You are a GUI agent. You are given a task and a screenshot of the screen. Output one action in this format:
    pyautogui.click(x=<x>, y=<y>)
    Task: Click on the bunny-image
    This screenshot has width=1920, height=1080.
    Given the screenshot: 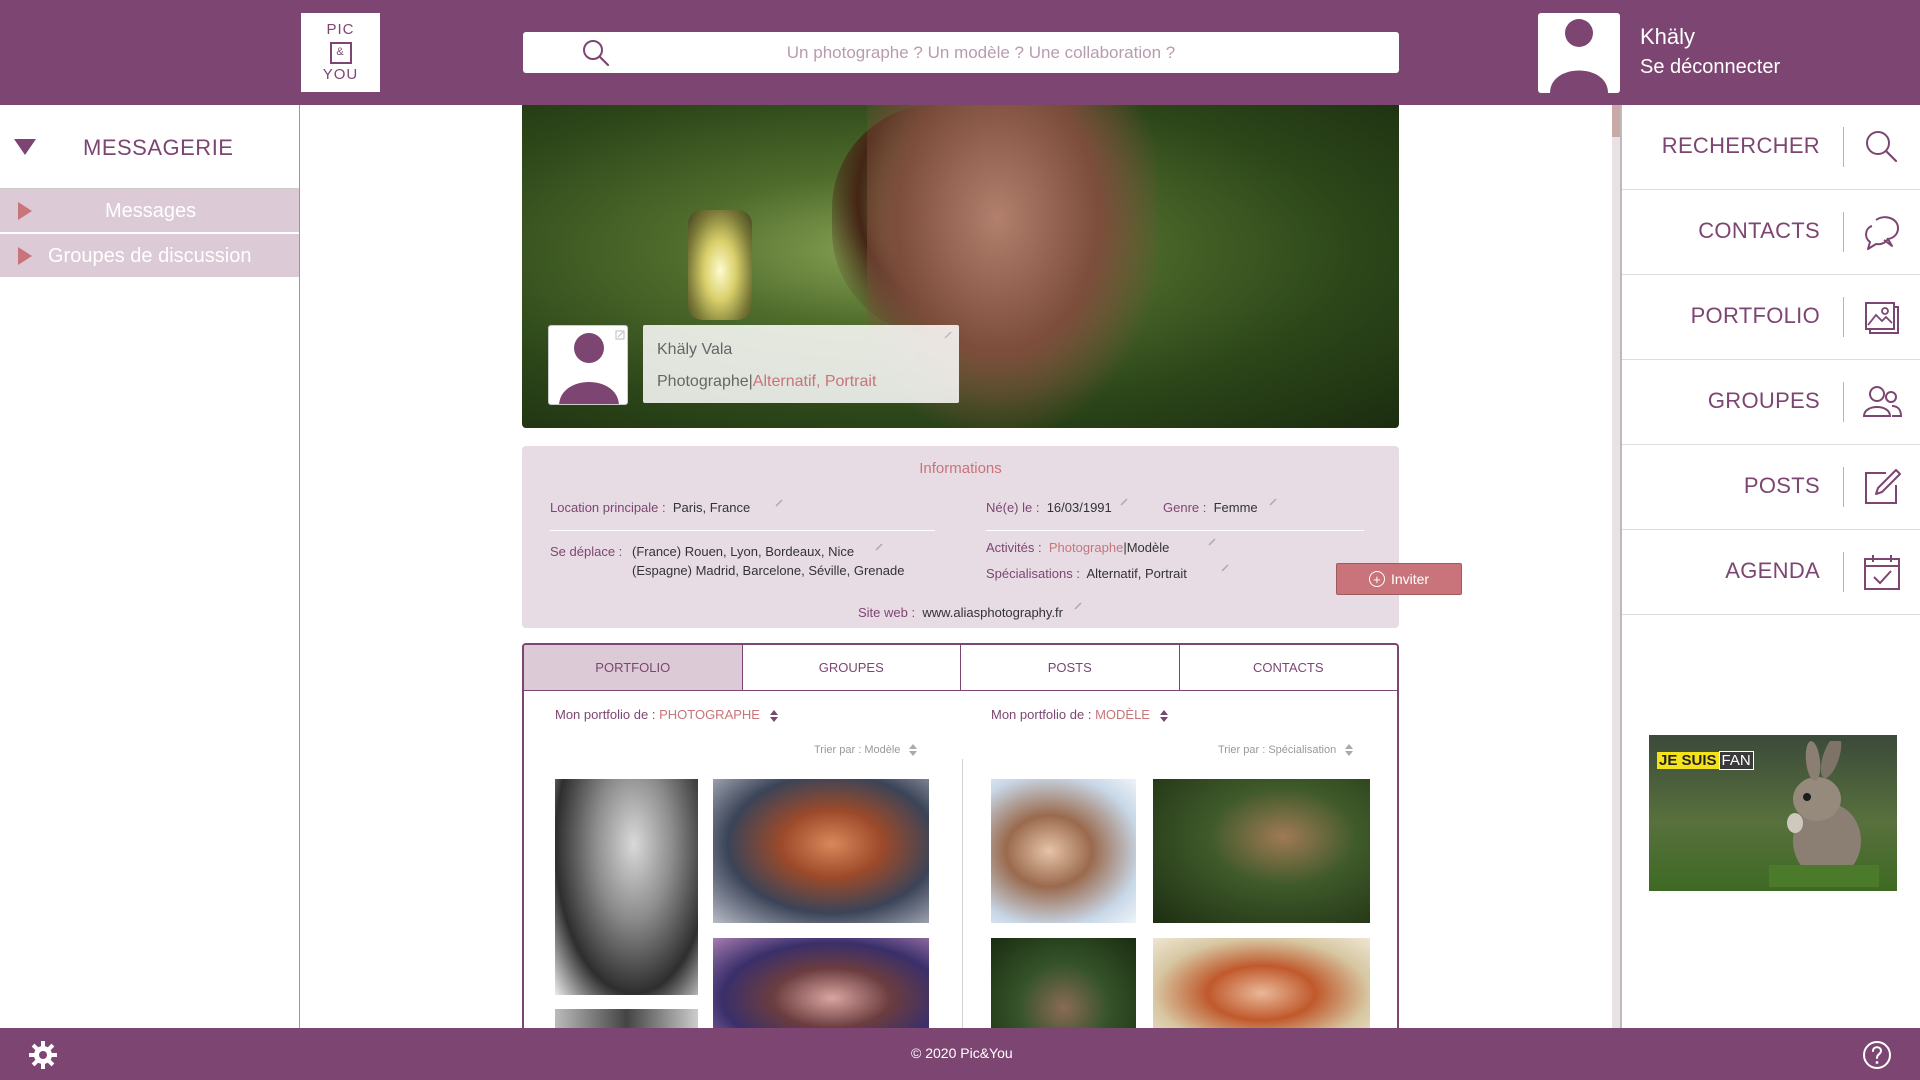 What is the action you would take?
    pyautogui.click(x=1824, y=814)
    